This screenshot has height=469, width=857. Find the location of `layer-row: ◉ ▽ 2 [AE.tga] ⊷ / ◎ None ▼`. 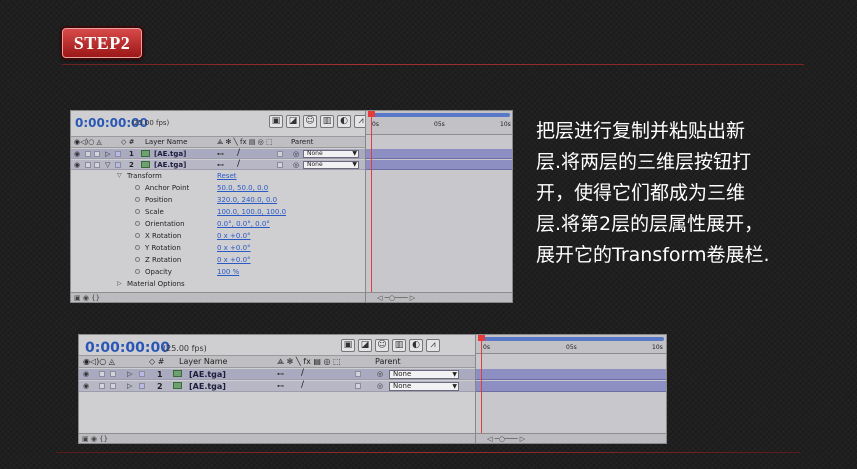

layer-row: ◉ ▽ 2 [AE.tga] ⊷ / ◎ None ▼ is located at coordinates (218, 164).